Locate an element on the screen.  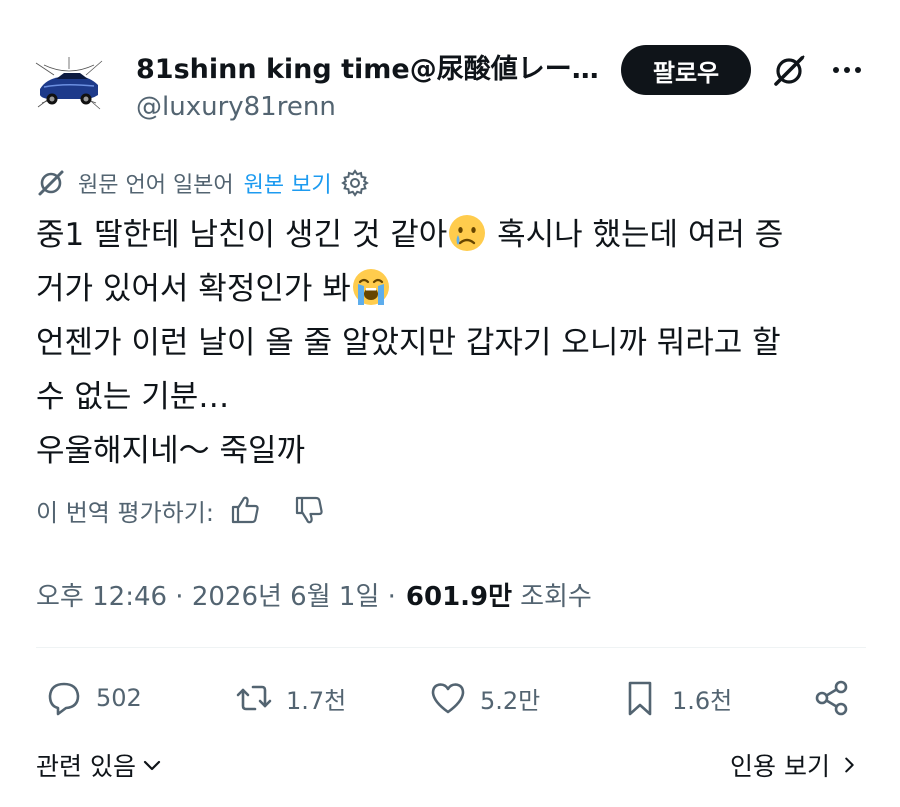
follow-button: 팔로우 is located at coordinates (686, 70).